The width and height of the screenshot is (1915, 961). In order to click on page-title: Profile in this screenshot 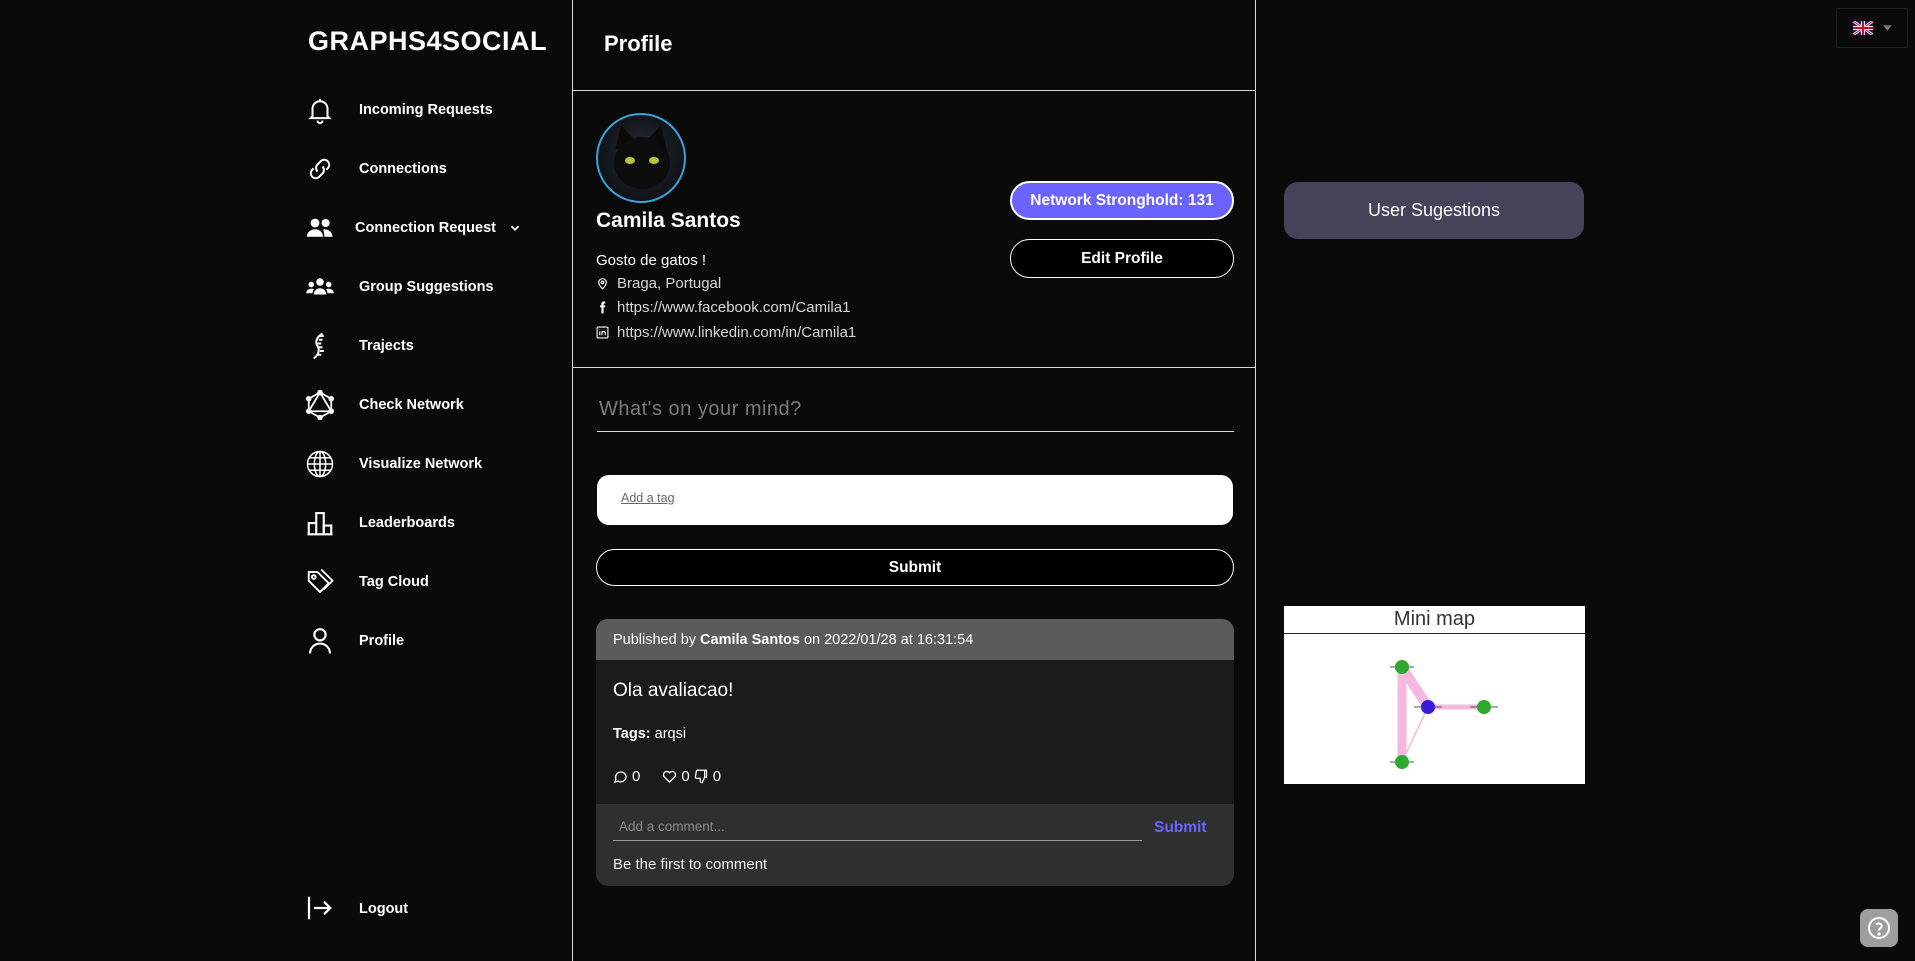, I will do `click(638, 43)`.